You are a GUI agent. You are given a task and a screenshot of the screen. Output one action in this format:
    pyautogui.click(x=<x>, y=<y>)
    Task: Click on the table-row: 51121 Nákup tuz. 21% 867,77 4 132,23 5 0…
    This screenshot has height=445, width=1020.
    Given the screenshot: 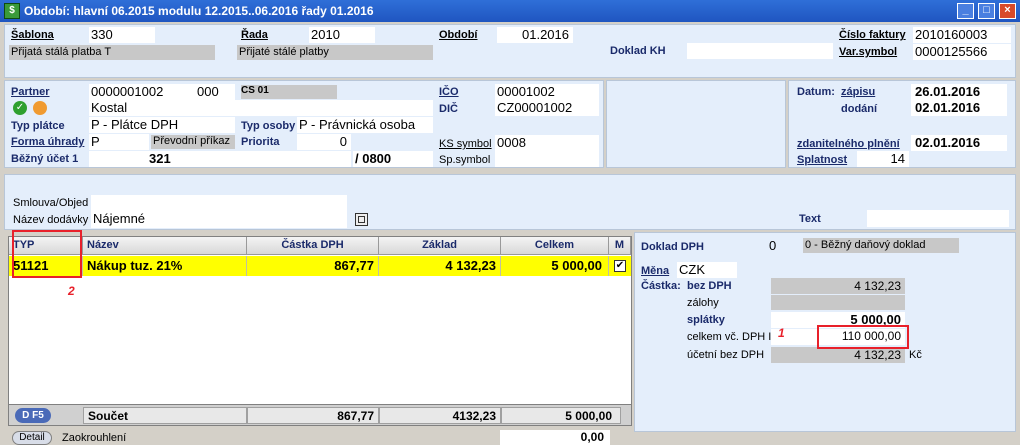 What is the action you would take?
    pyautogui.click(x=320, y=266)
    